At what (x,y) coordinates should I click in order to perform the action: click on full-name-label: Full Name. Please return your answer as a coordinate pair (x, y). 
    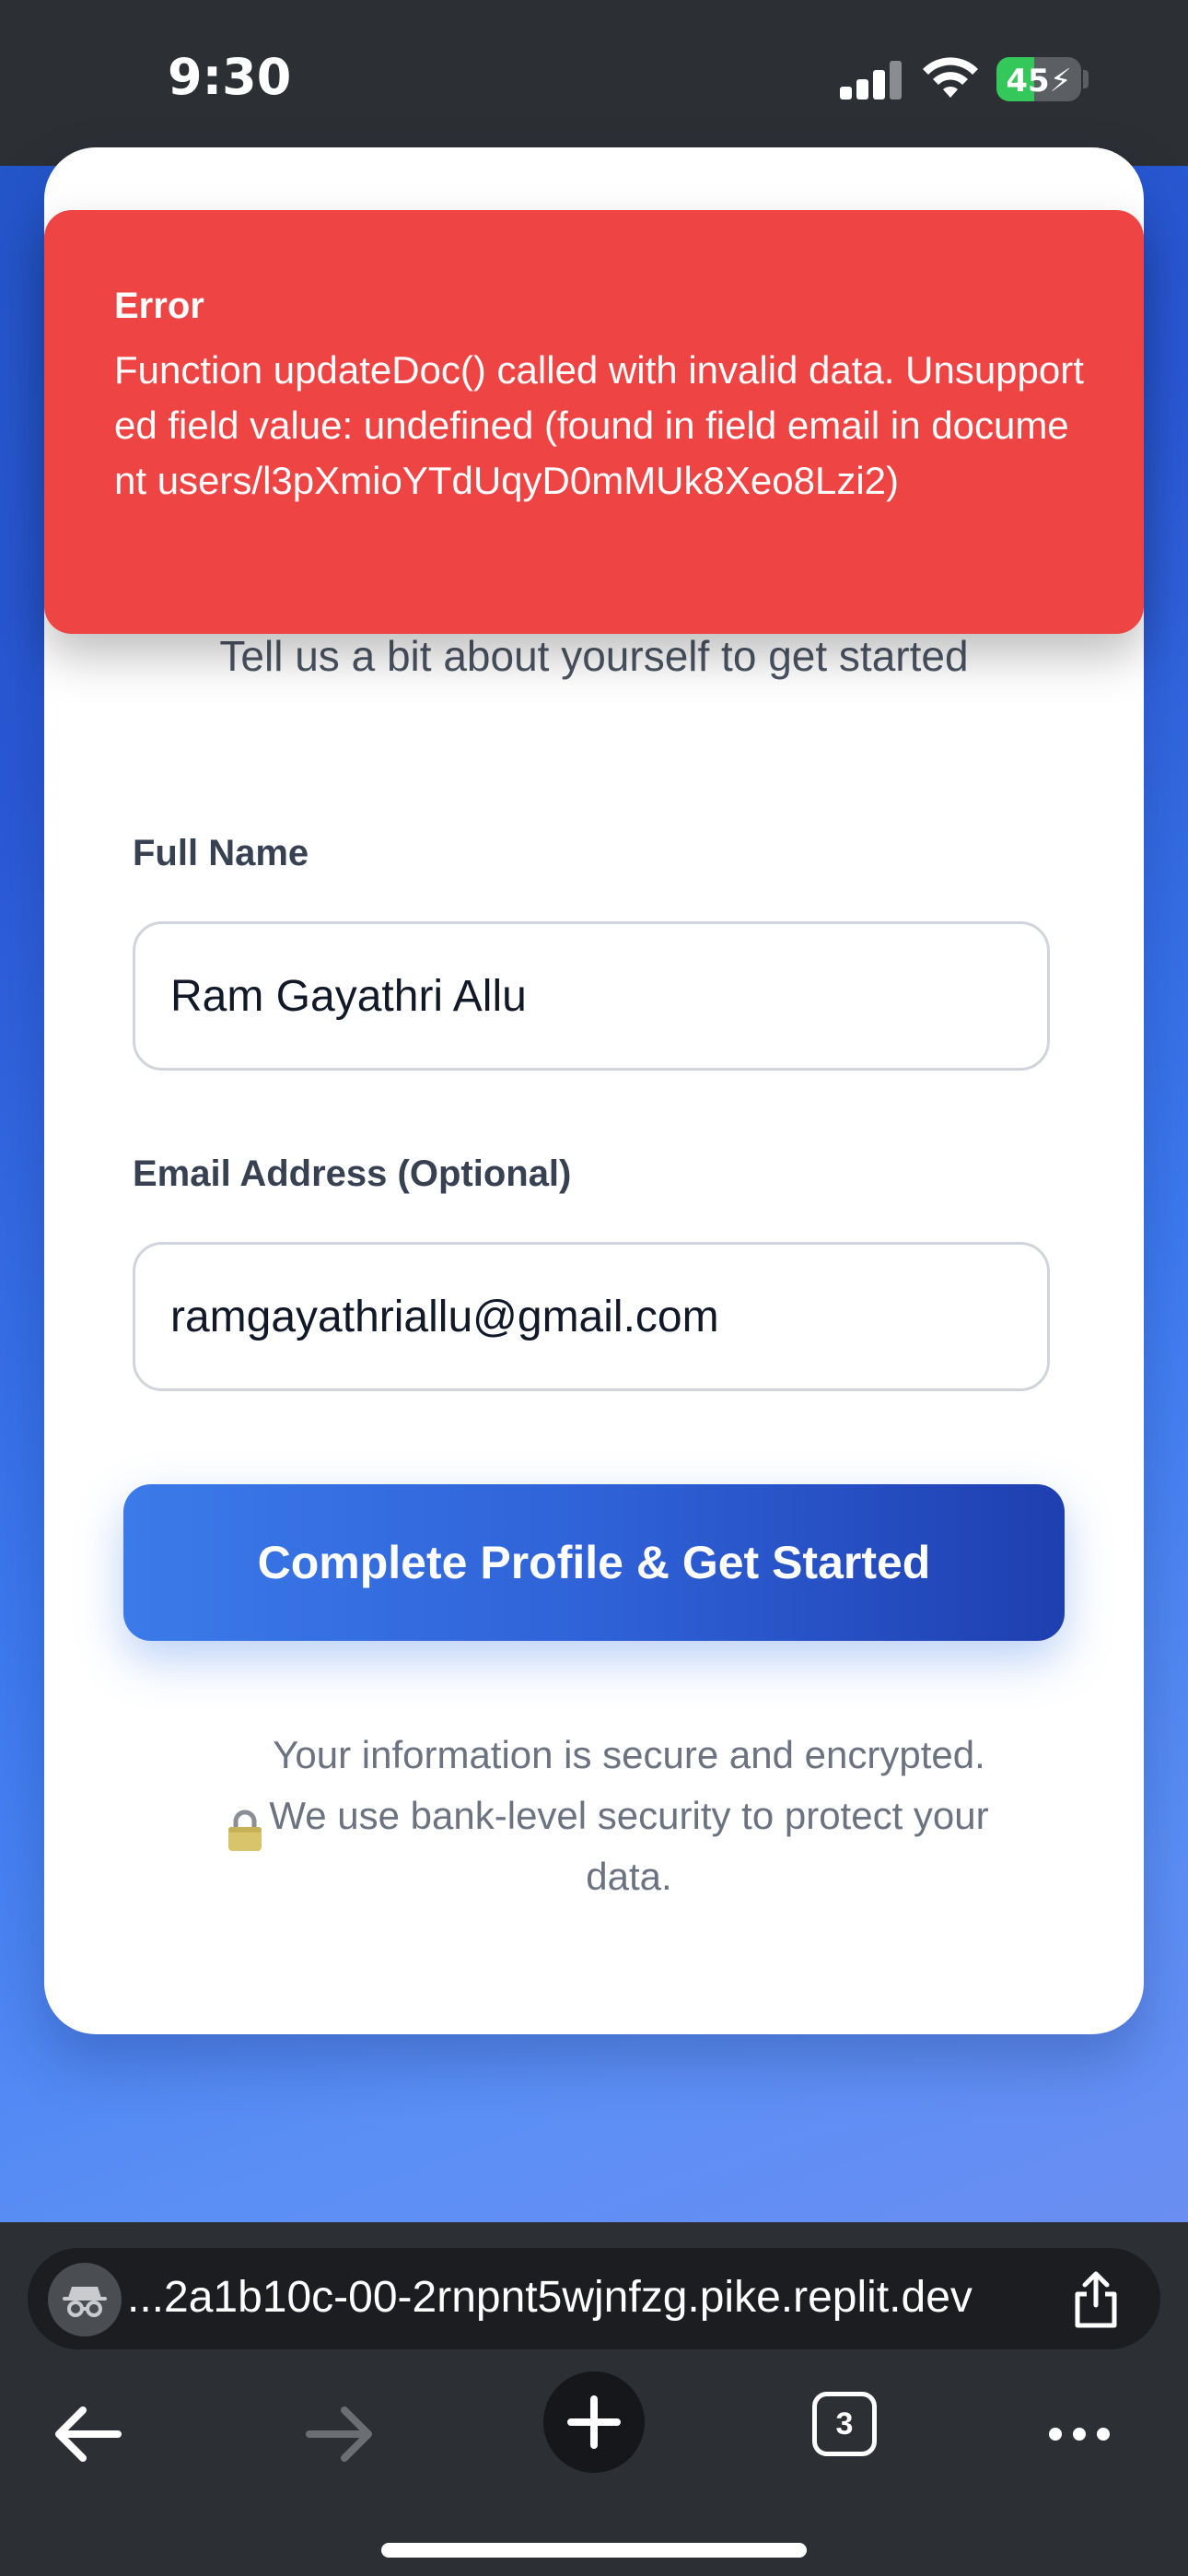
    Looking at the image, I should click on (221, 853).